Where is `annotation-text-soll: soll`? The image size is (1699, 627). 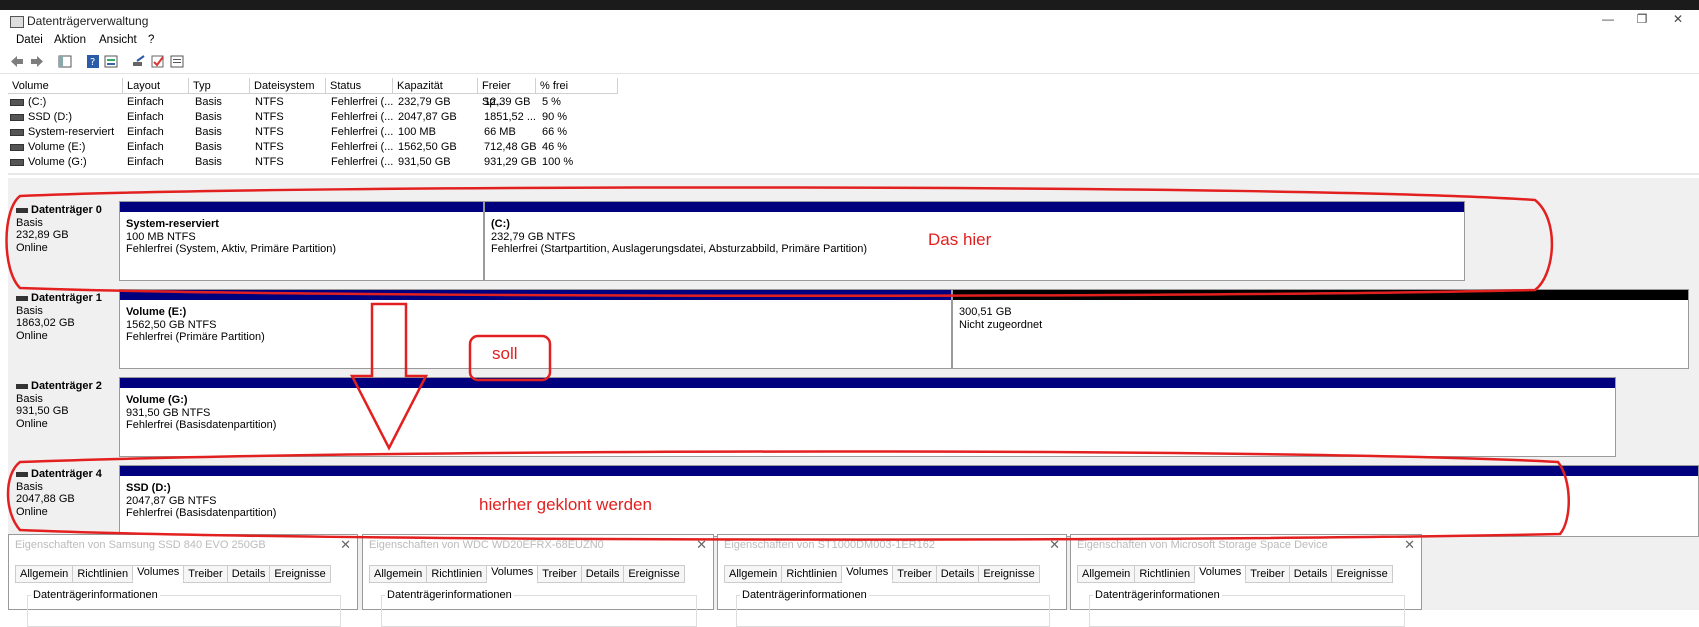 annotation-text-soll: soll is located at coordinates (505, 353).